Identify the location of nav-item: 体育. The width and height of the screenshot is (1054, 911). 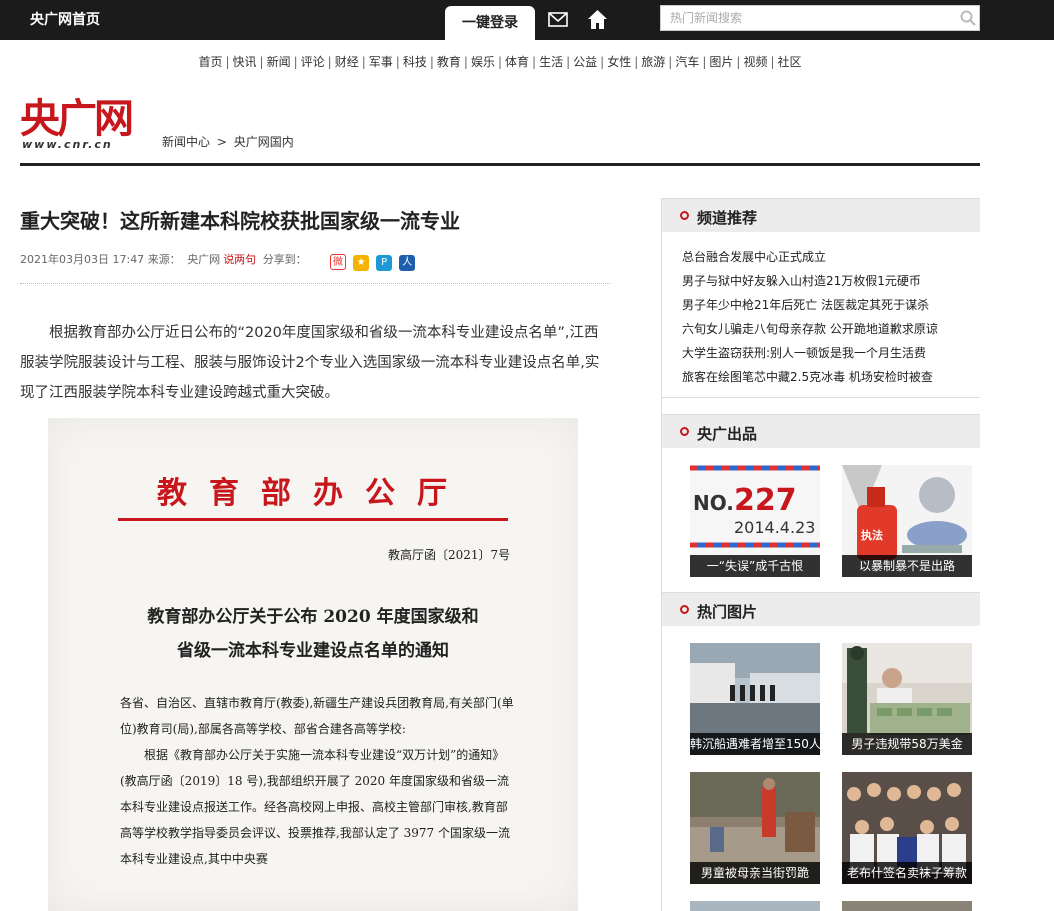
(517, 62).